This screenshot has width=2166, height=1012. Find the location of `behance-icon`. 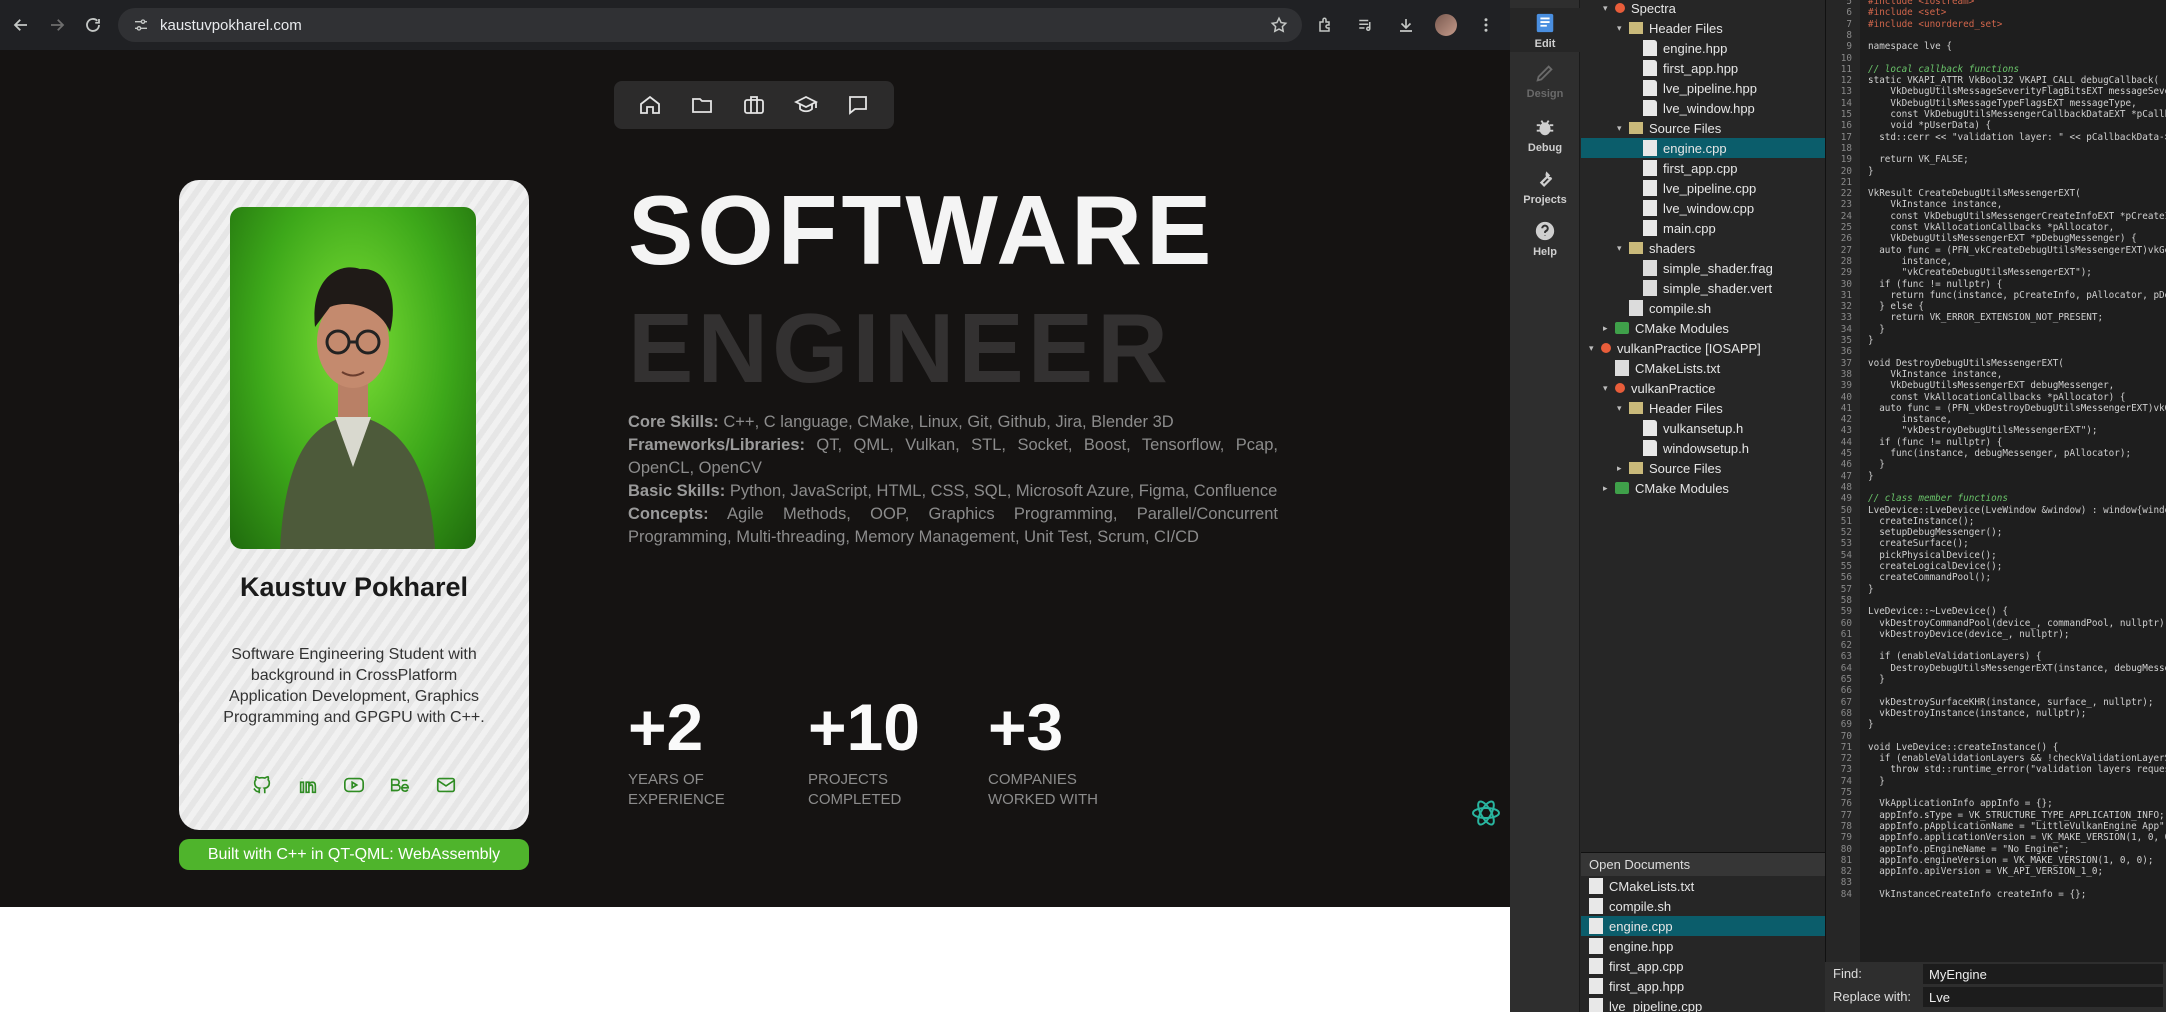

behance-icon is located at coordinates (400, 785).